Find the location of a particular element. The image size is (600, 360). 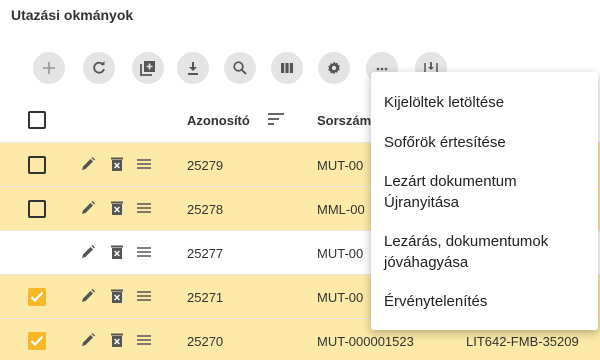

column-header-id: Azonosító is located at coordinates (218, 120).